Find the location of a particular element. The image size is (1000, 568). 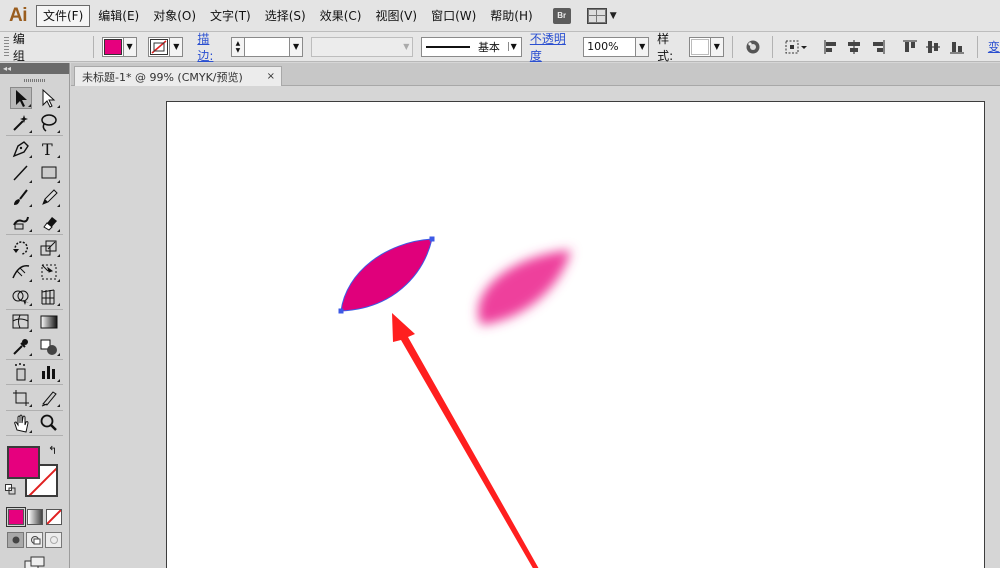

align-top-button is located at coordinates (910, 47).